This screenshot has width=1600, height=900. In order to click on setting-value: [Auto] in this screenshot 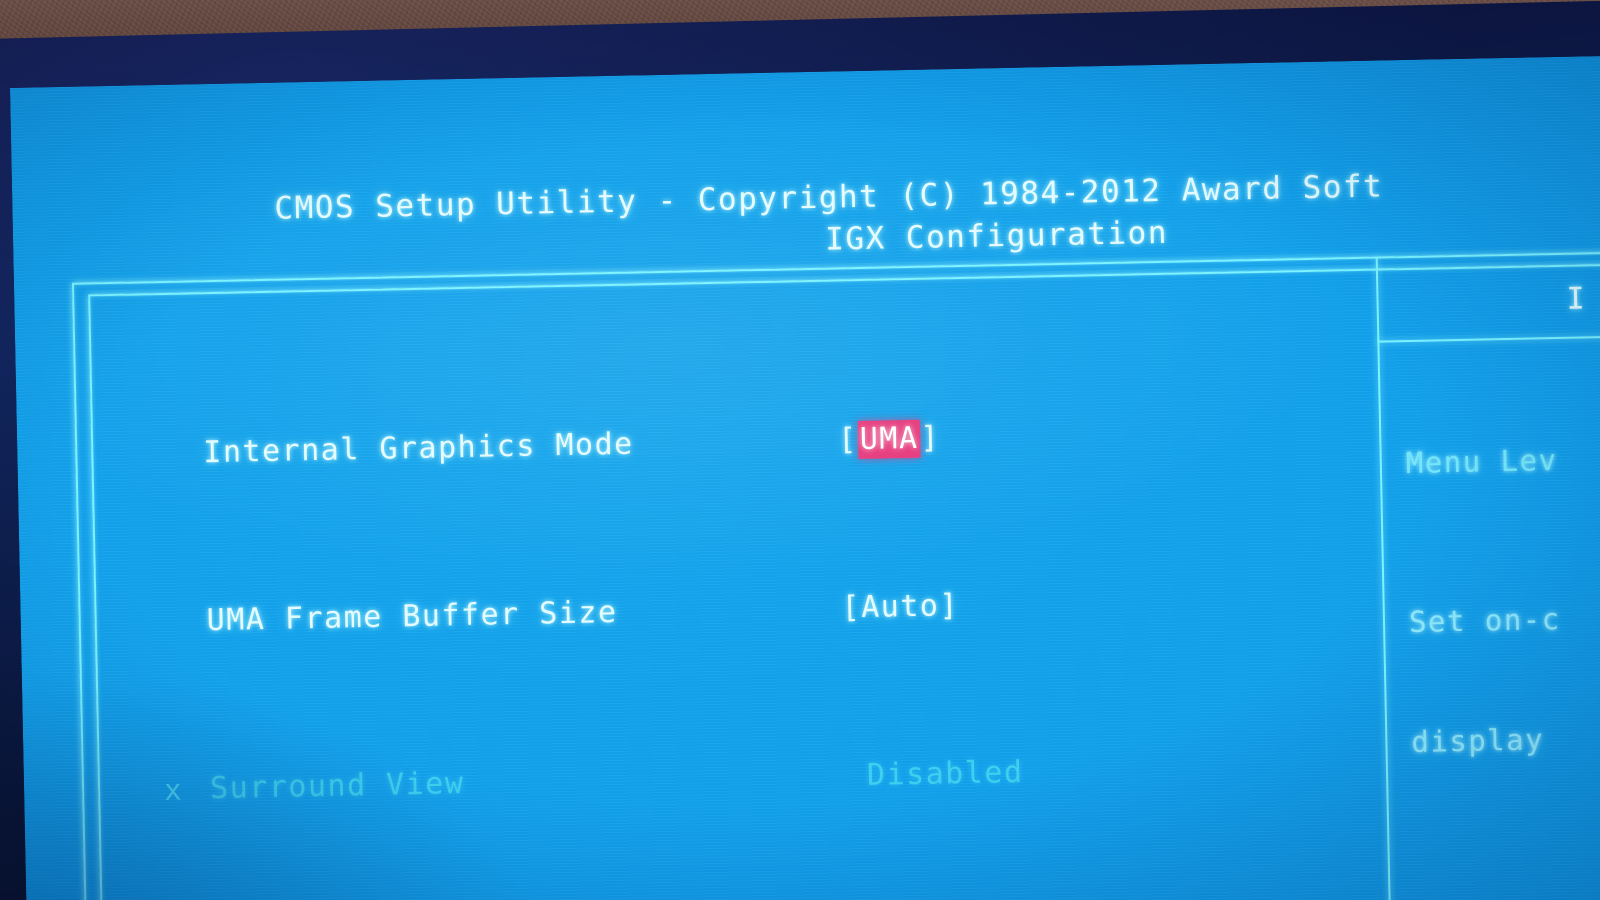, I will do `click(900, 607)`.